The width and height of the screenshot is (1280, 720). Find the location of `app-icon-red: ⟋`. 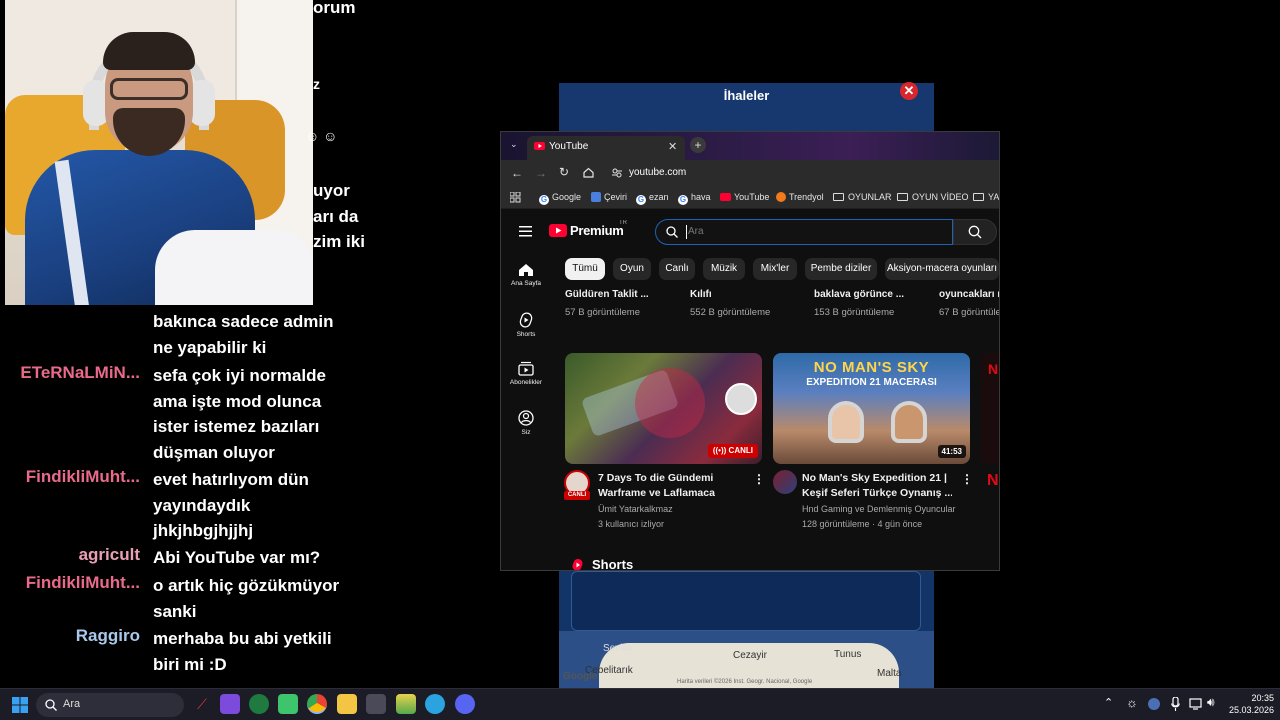

app-icon-red: ⟋ is located at coordinates (202, 704).